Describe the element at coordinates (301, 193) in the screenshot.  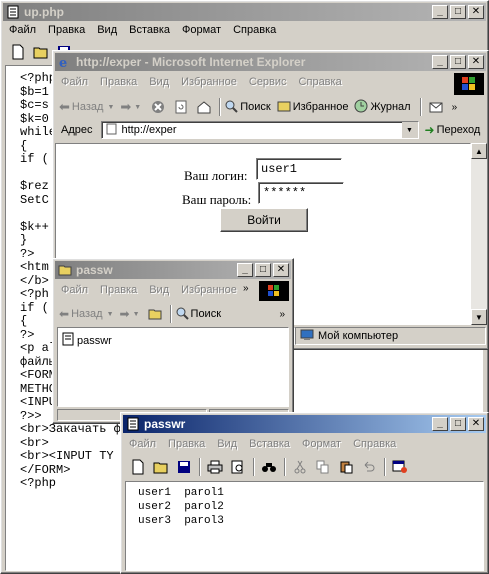
I see `password-input: ******` at that location.